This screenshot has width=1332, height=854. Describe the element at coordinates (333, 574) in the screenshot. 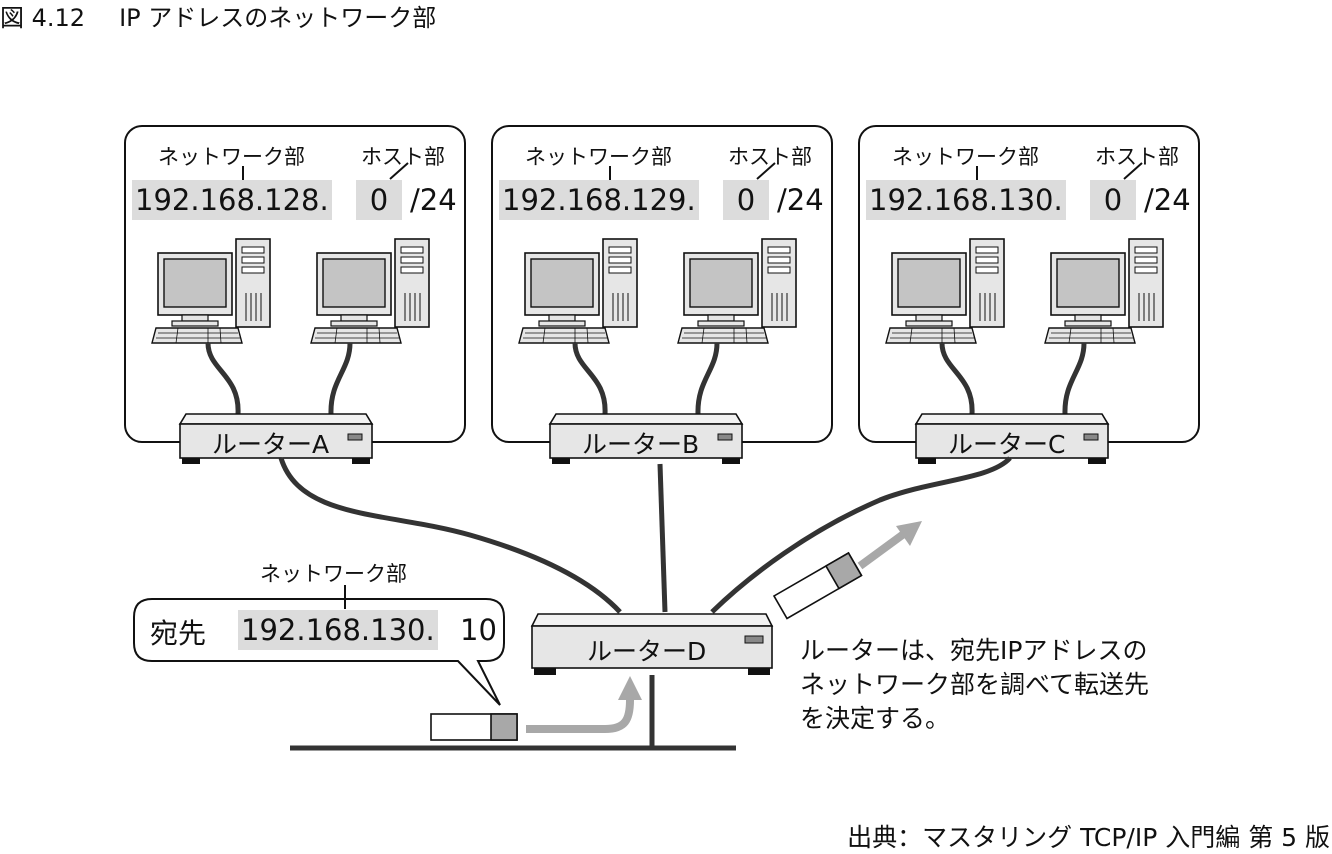

I see `packet-network-part-label: ネットワーク部` at that location.